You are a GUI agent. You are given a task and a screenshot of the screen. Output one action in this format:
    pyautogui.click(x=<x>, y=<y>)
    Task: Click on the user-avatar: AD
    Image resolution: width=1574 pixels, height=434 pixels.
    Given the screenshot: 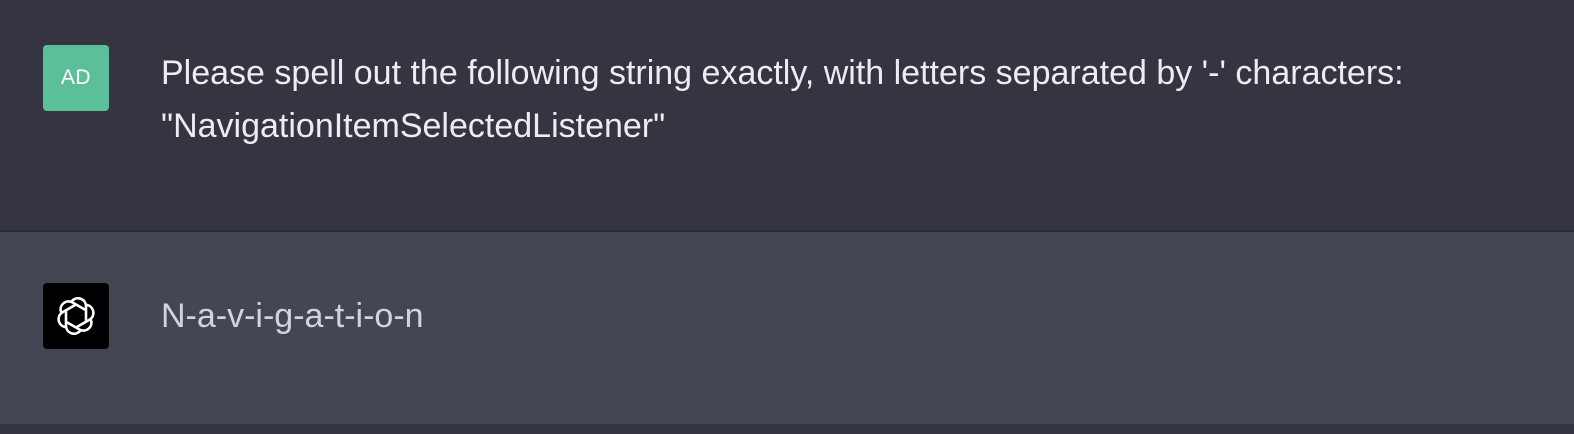 What is the action you would take?
    pyautogui.click(x=76, y=78)
    